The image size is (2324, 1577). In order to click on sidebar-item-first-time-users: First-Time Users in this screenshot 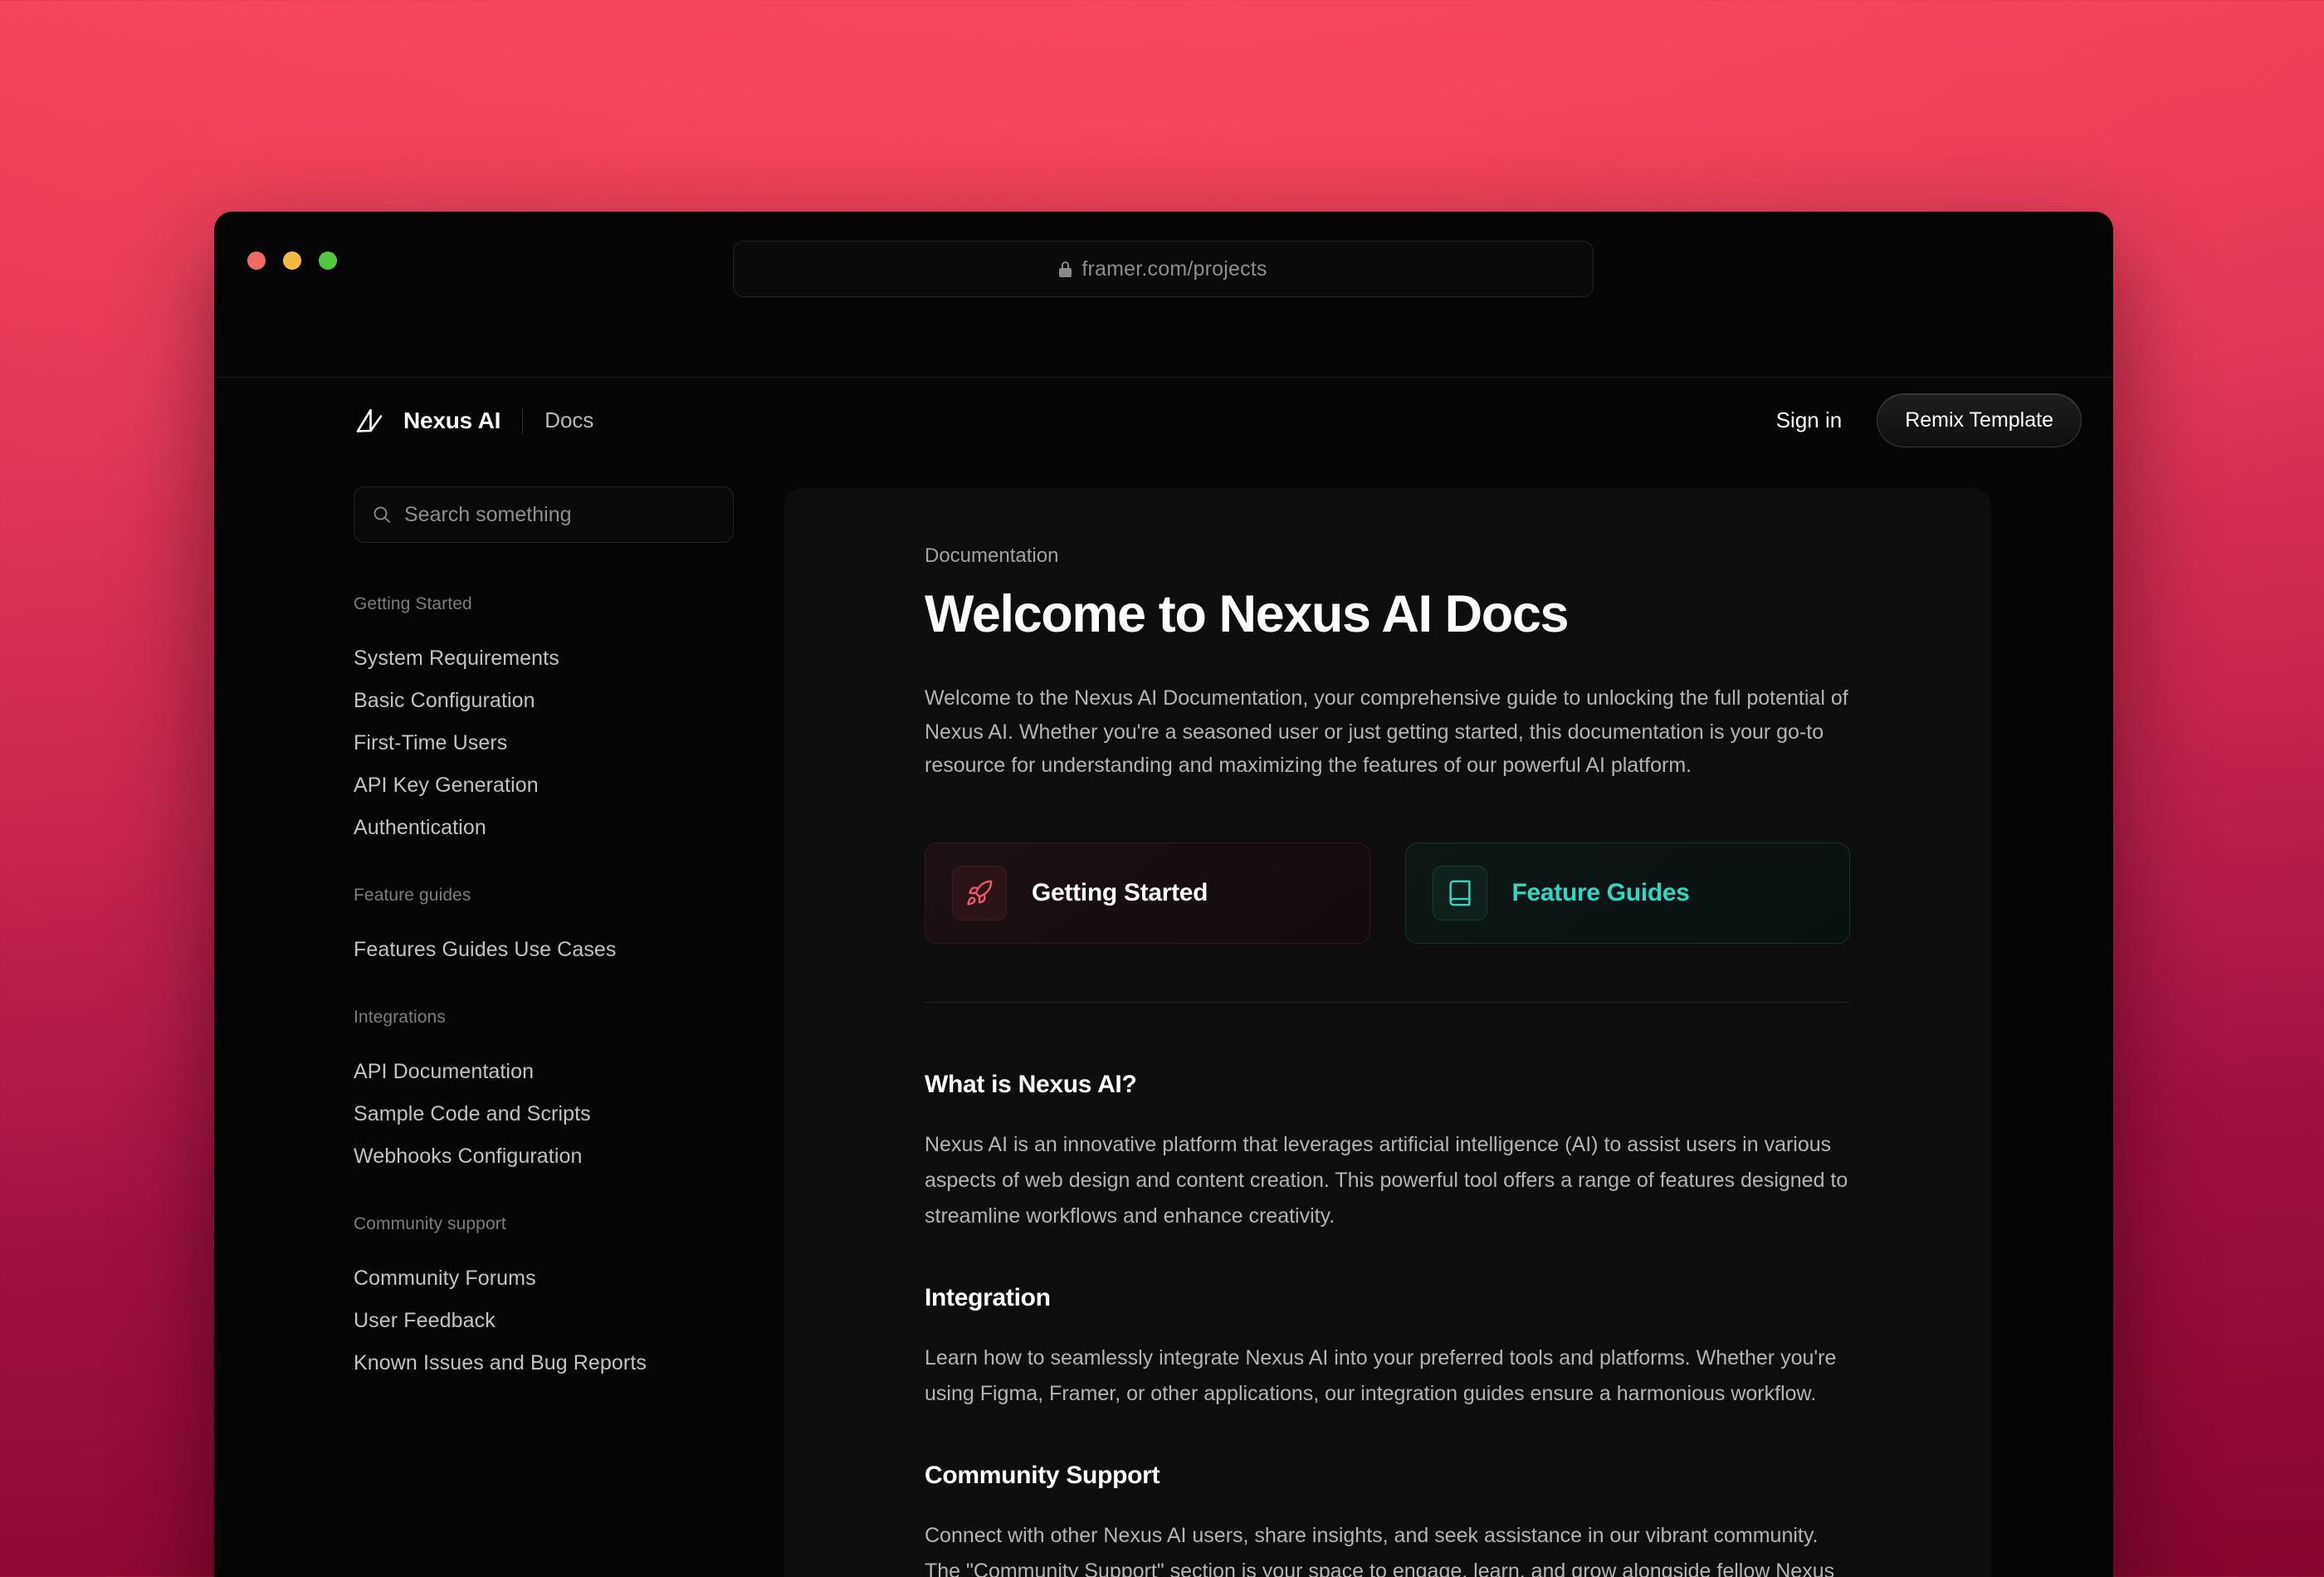, I will do `click(544, 743)`.